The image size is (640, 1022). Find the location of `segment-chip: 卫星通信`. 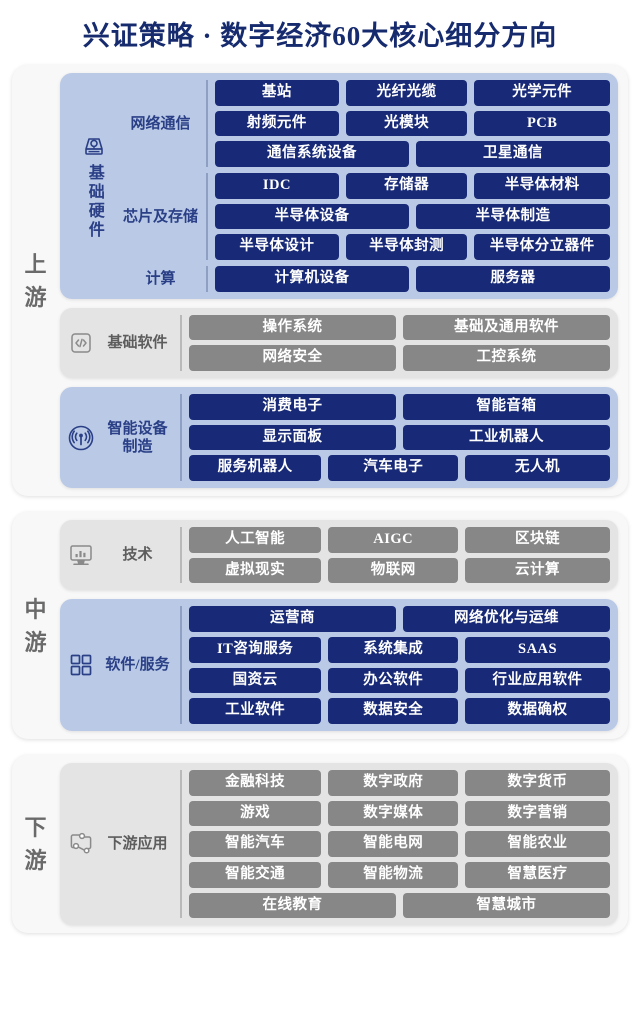

segment-chip: 卫星通信 is located at coordinates (513, 154).